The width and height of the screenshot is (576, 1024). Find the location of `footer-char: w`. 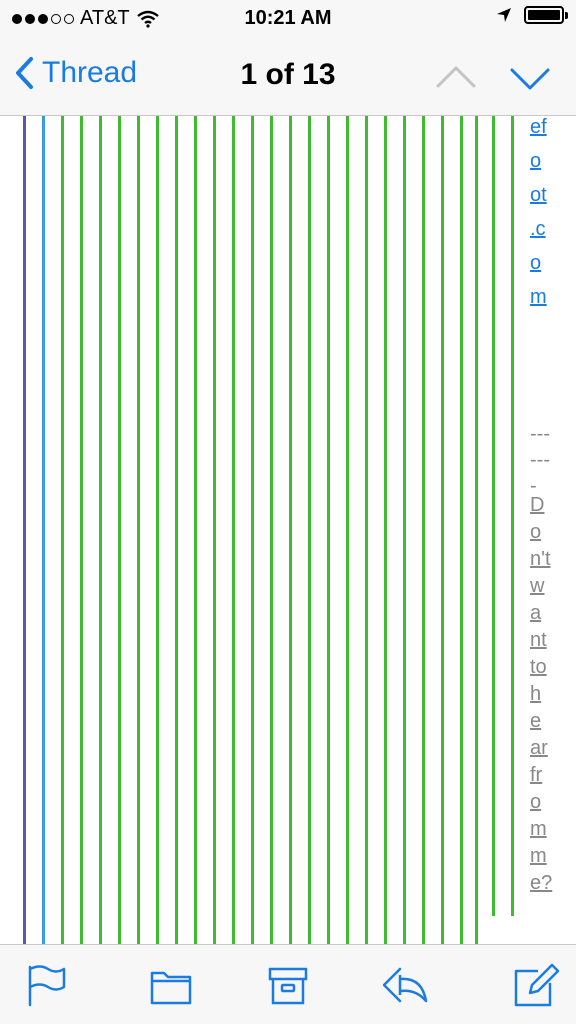

footer-char: w is located at coordinates (537, 586).